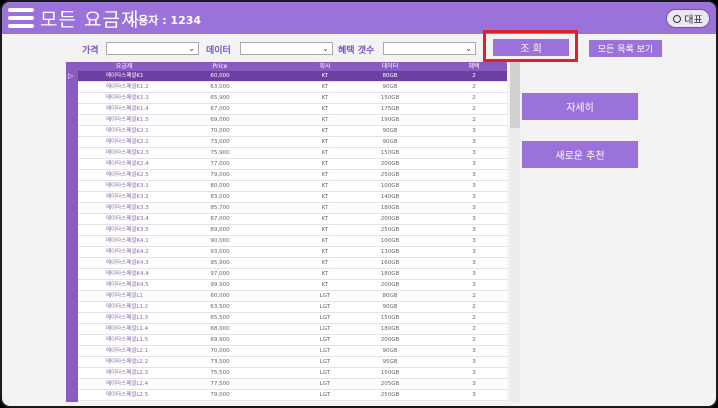 This screenshot has height=408, width=718. Describe the element at coordinates (531, 47) in the screenshot. I see `query-button: 조 회` at that location.